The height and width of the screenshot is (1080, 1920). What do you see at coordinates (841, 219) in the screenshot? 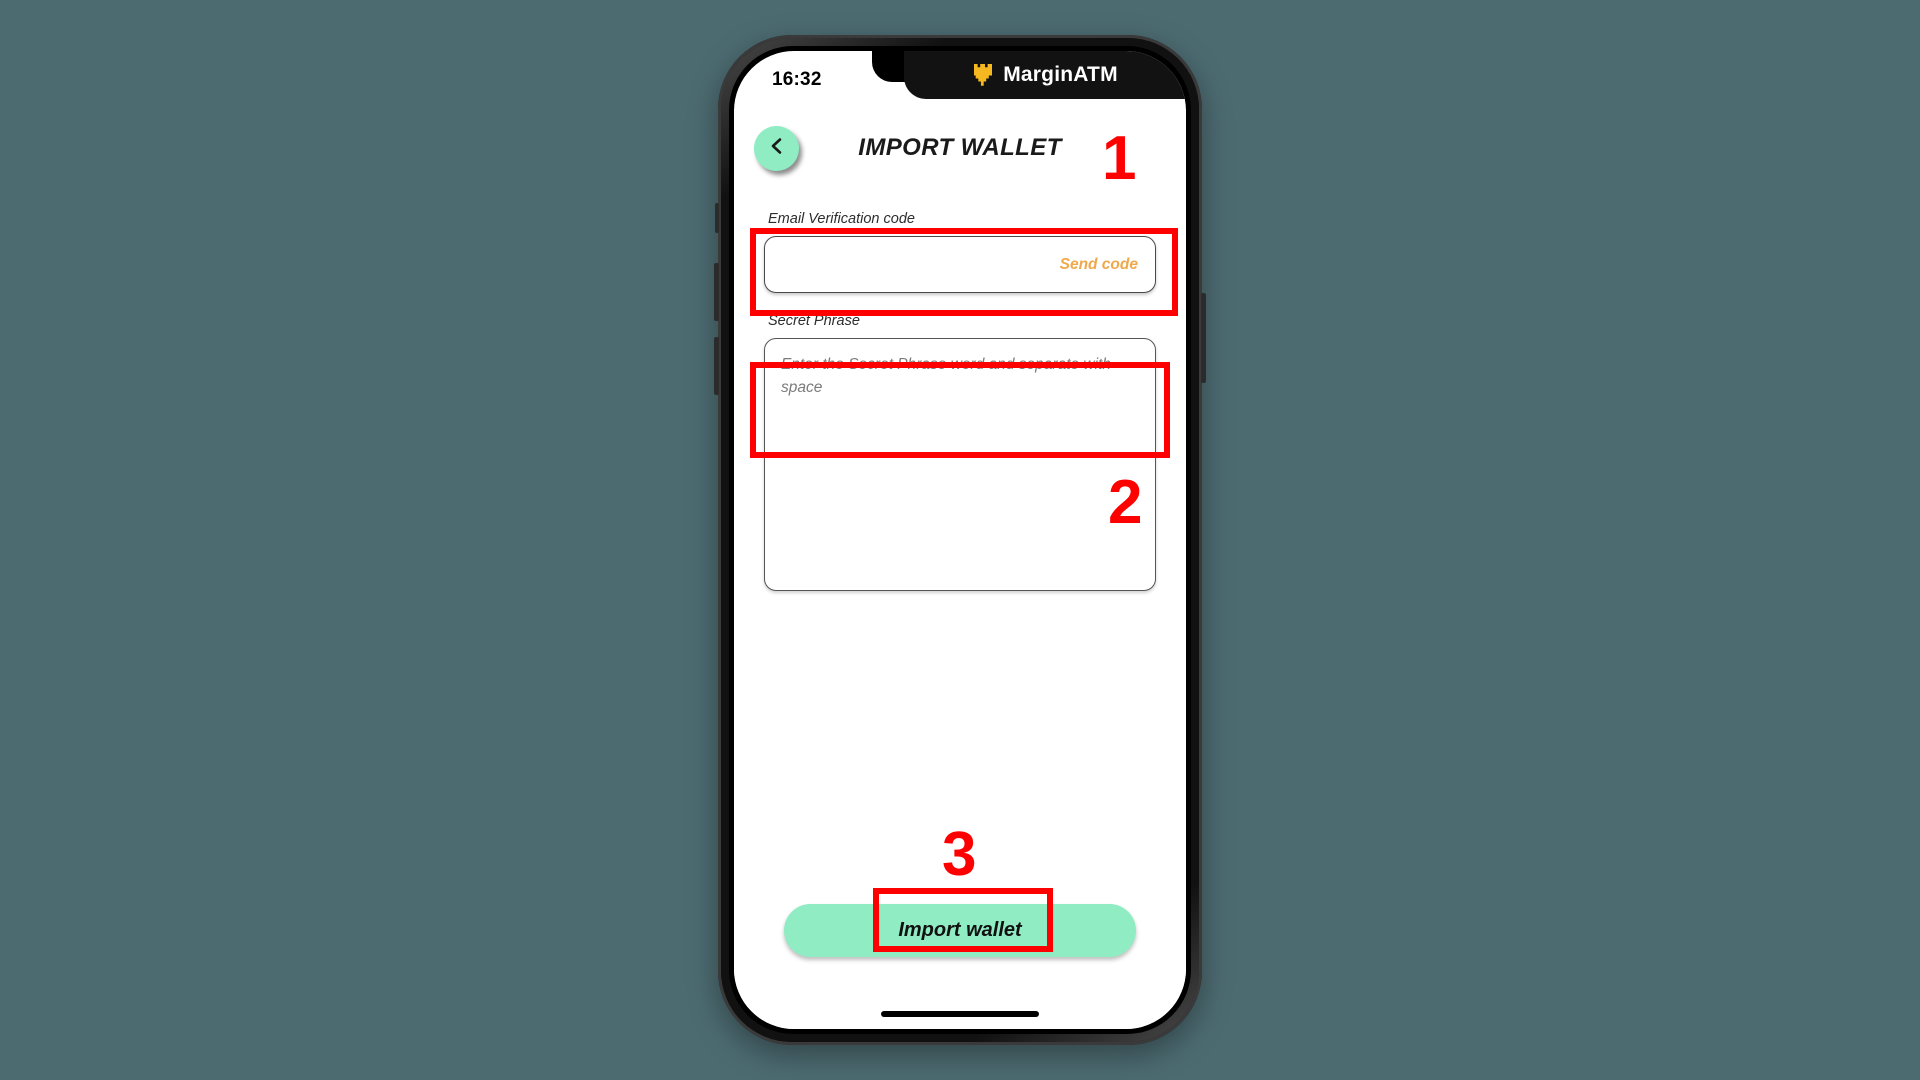
I see `email-verification-code-label: Email Verification code` at bounding box center [841, 219].